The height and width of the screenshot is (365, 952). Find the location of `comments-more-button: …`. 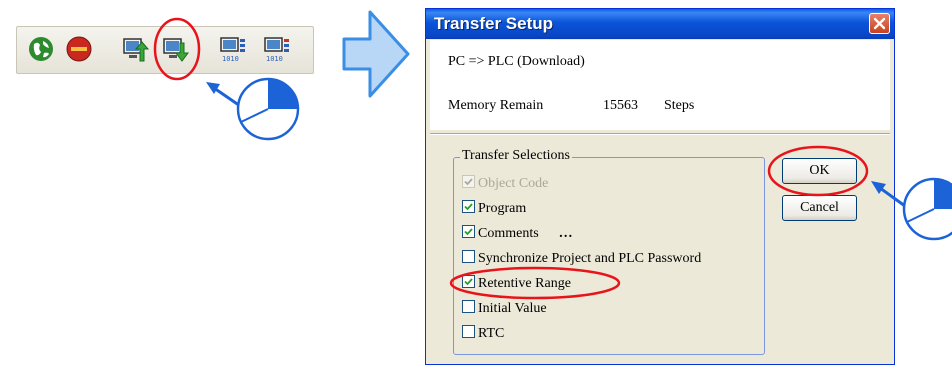

comments-more-button: … is located at coordinates (566, 233).